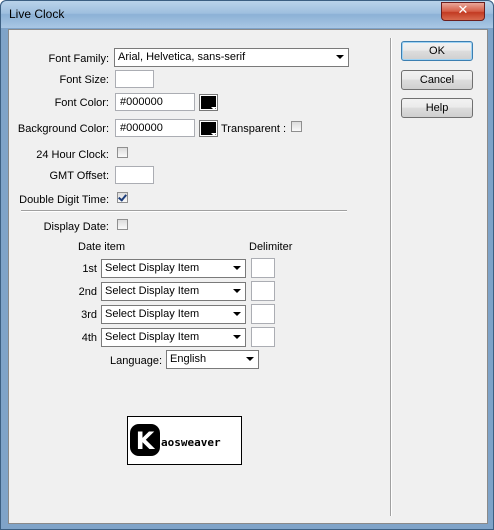  I want to click on double-digit-label: Double Digit Time:, so click(64, 200).